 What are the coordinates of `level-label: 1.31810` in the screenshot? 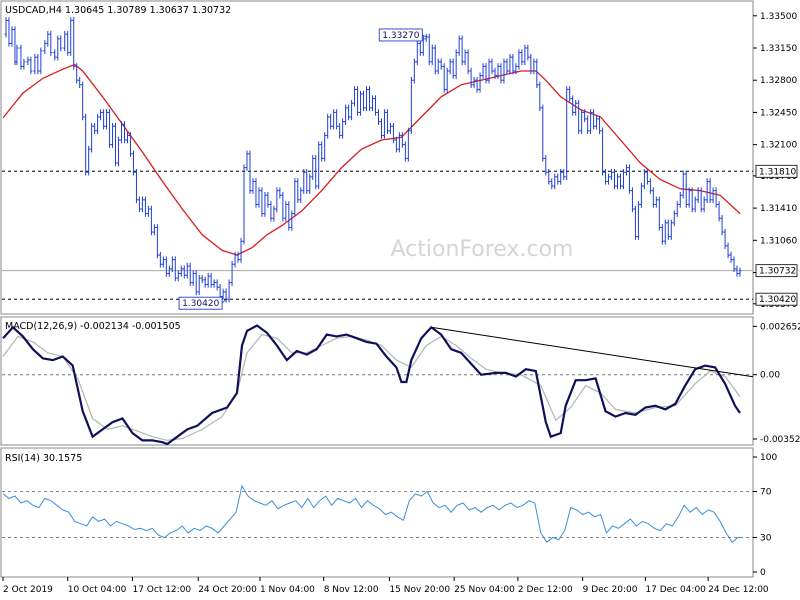 It's located at (777, 172).